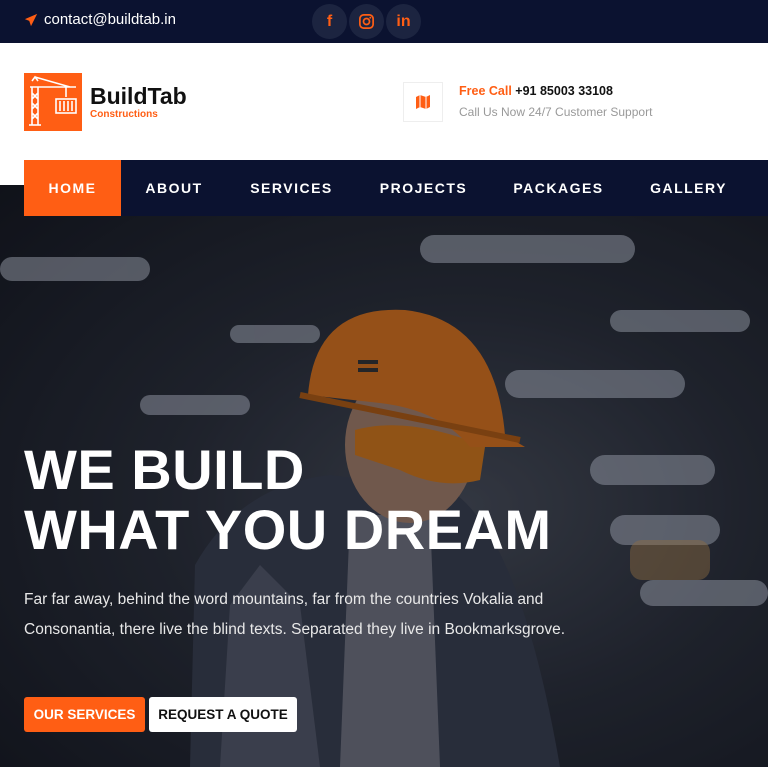  Describe the element at coordinates (72, 188) in the screenshot. I see `nav-item-home: HOME` at that location.